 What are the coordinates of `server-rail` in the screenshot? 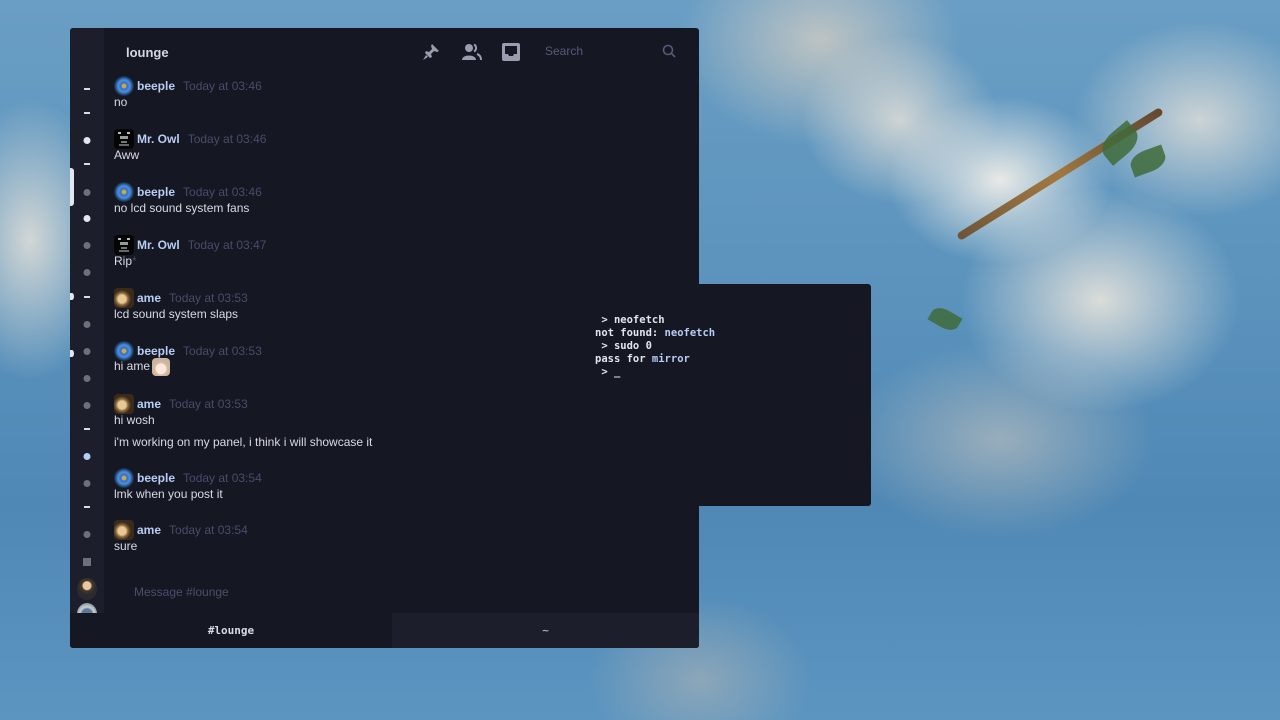 It's located at (87, 326).